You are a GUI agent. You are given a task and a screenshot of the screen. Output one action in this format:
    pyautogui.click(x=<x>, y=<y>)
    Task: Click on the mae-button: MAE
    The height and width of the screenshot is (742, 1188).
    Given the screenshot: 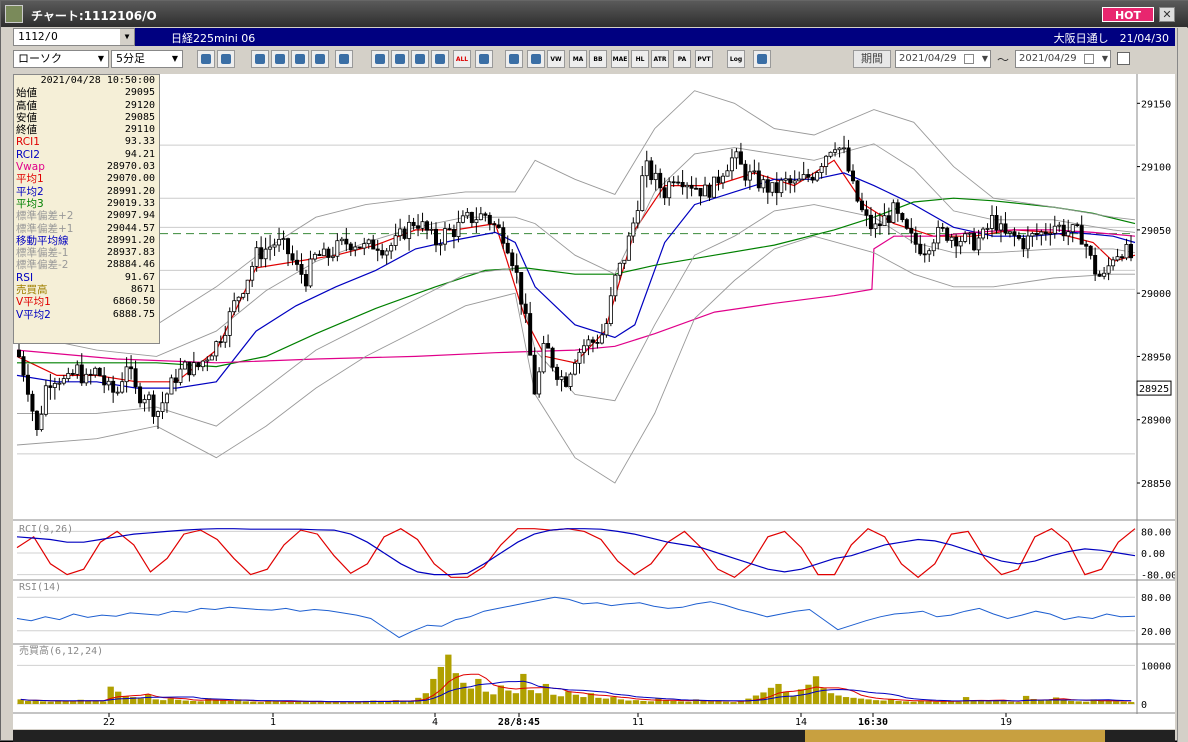 What is the action you would take?
    pyautogui.click(x=620, y=59)
    